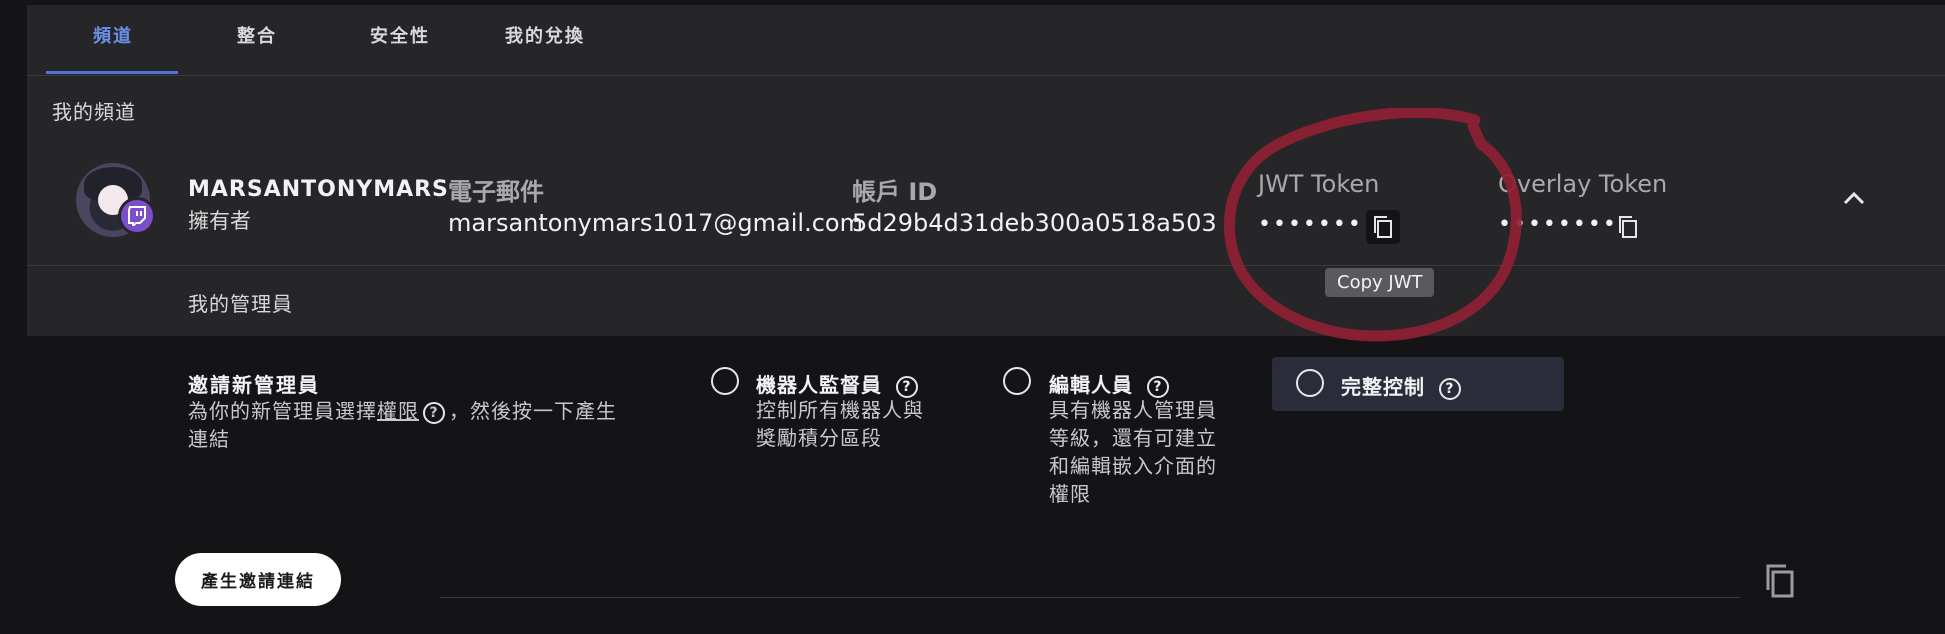 This screenshot has height=634, width=1945. What do you see at coordinates (725, 381) in the screenshot?
I see `bot-supervisor-radio` at bounding box center [725, 381].